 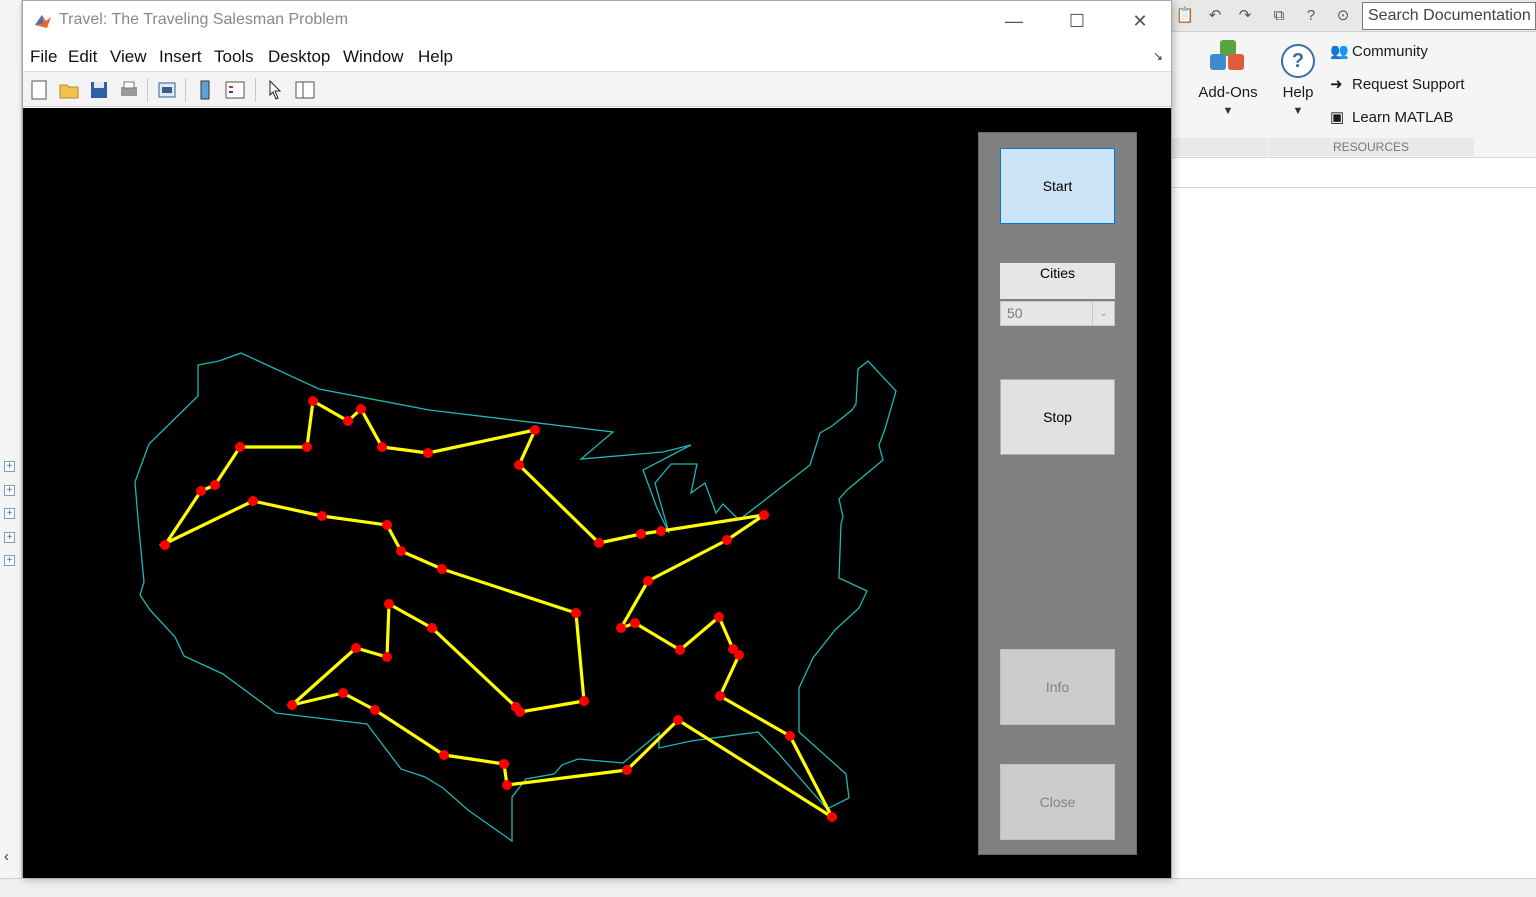 What do you see at coordinates (235, 90) in the screenshot?
I see `legend-icon` at bounding box center [235, 90].